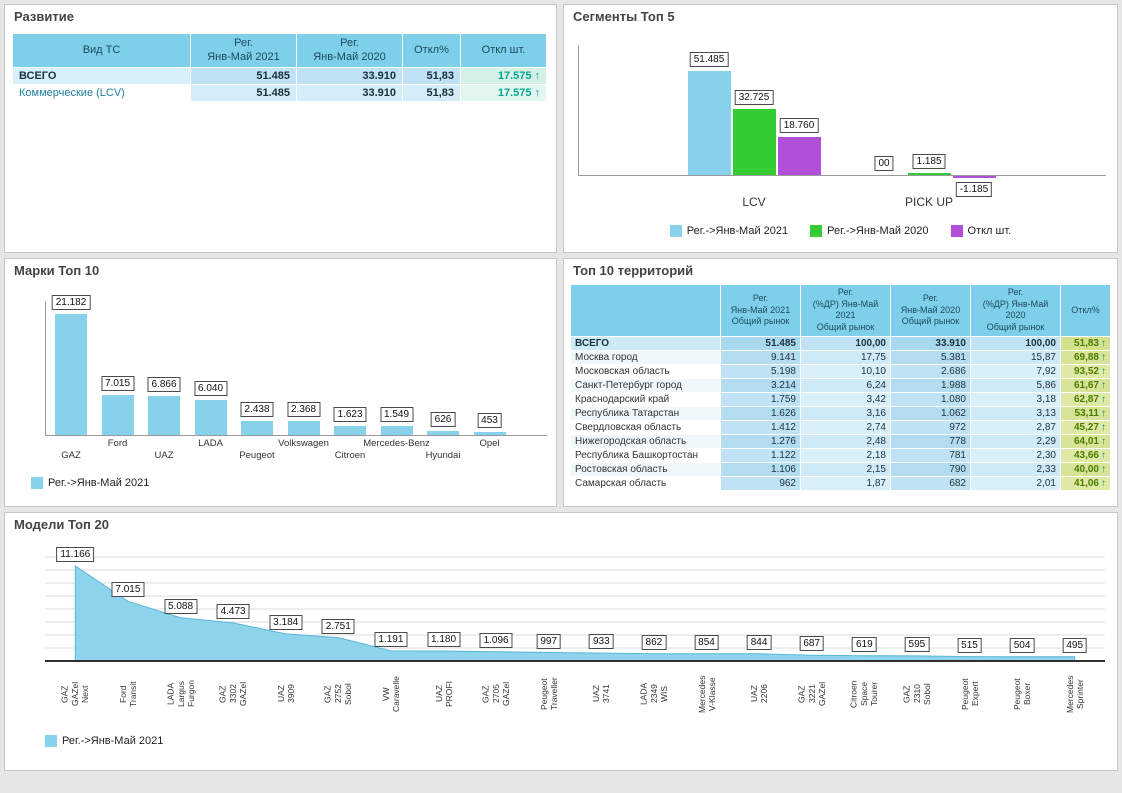  What do you see at coordinates (930, 385) in the screenshot?
I see `territory-reg-2020: 1.988` at bounding box center [930, 385].